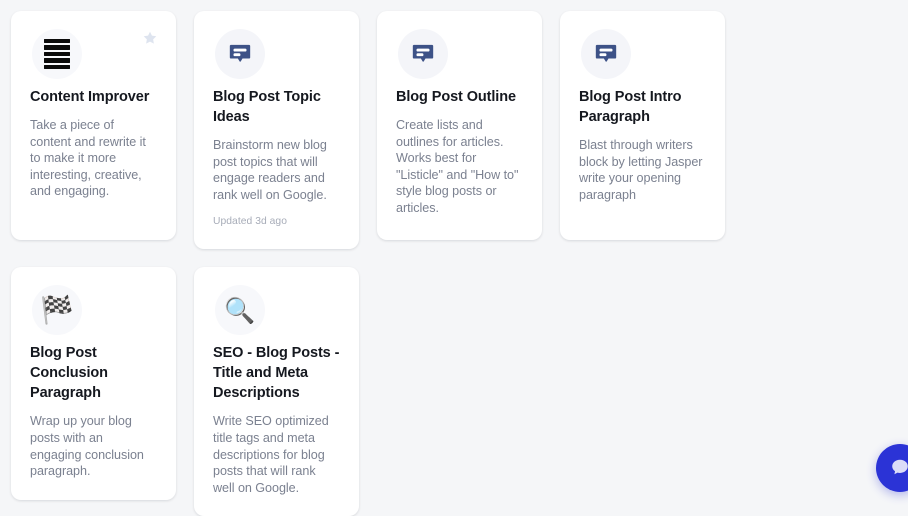  I want to click on favorite-star-button, so click(150, 38).